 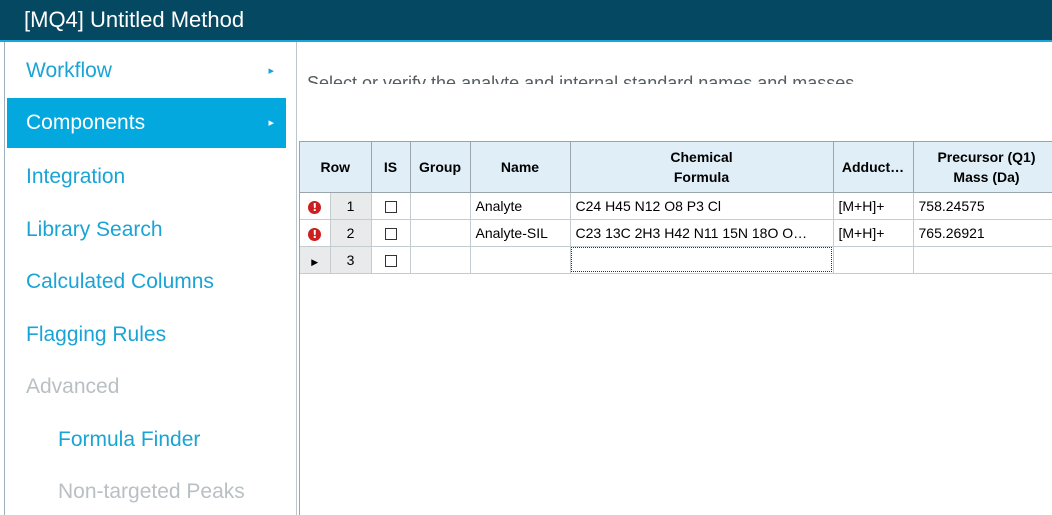 What do you see at coordinates (701, 176) in the screenshot?
I see `header-label-line: Formula` at bounding box center [701, 176].